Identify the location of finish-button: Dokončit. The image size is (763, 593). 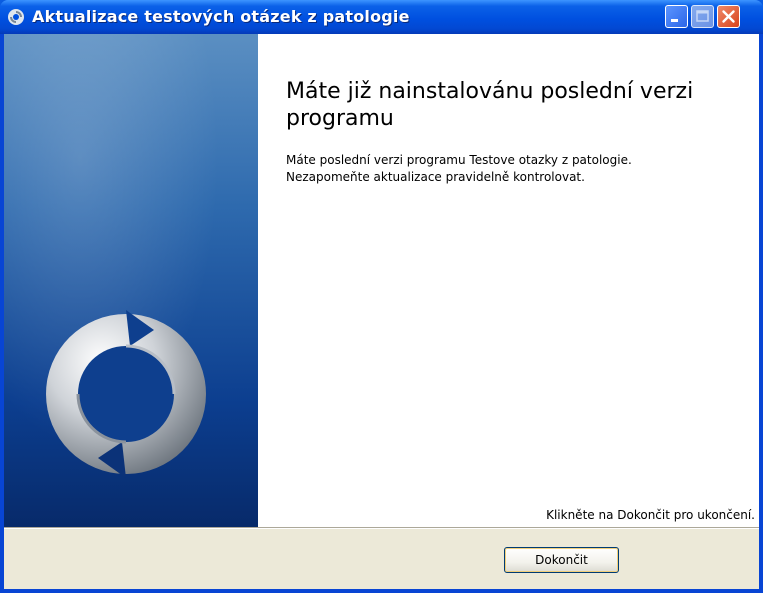
(561, 560).